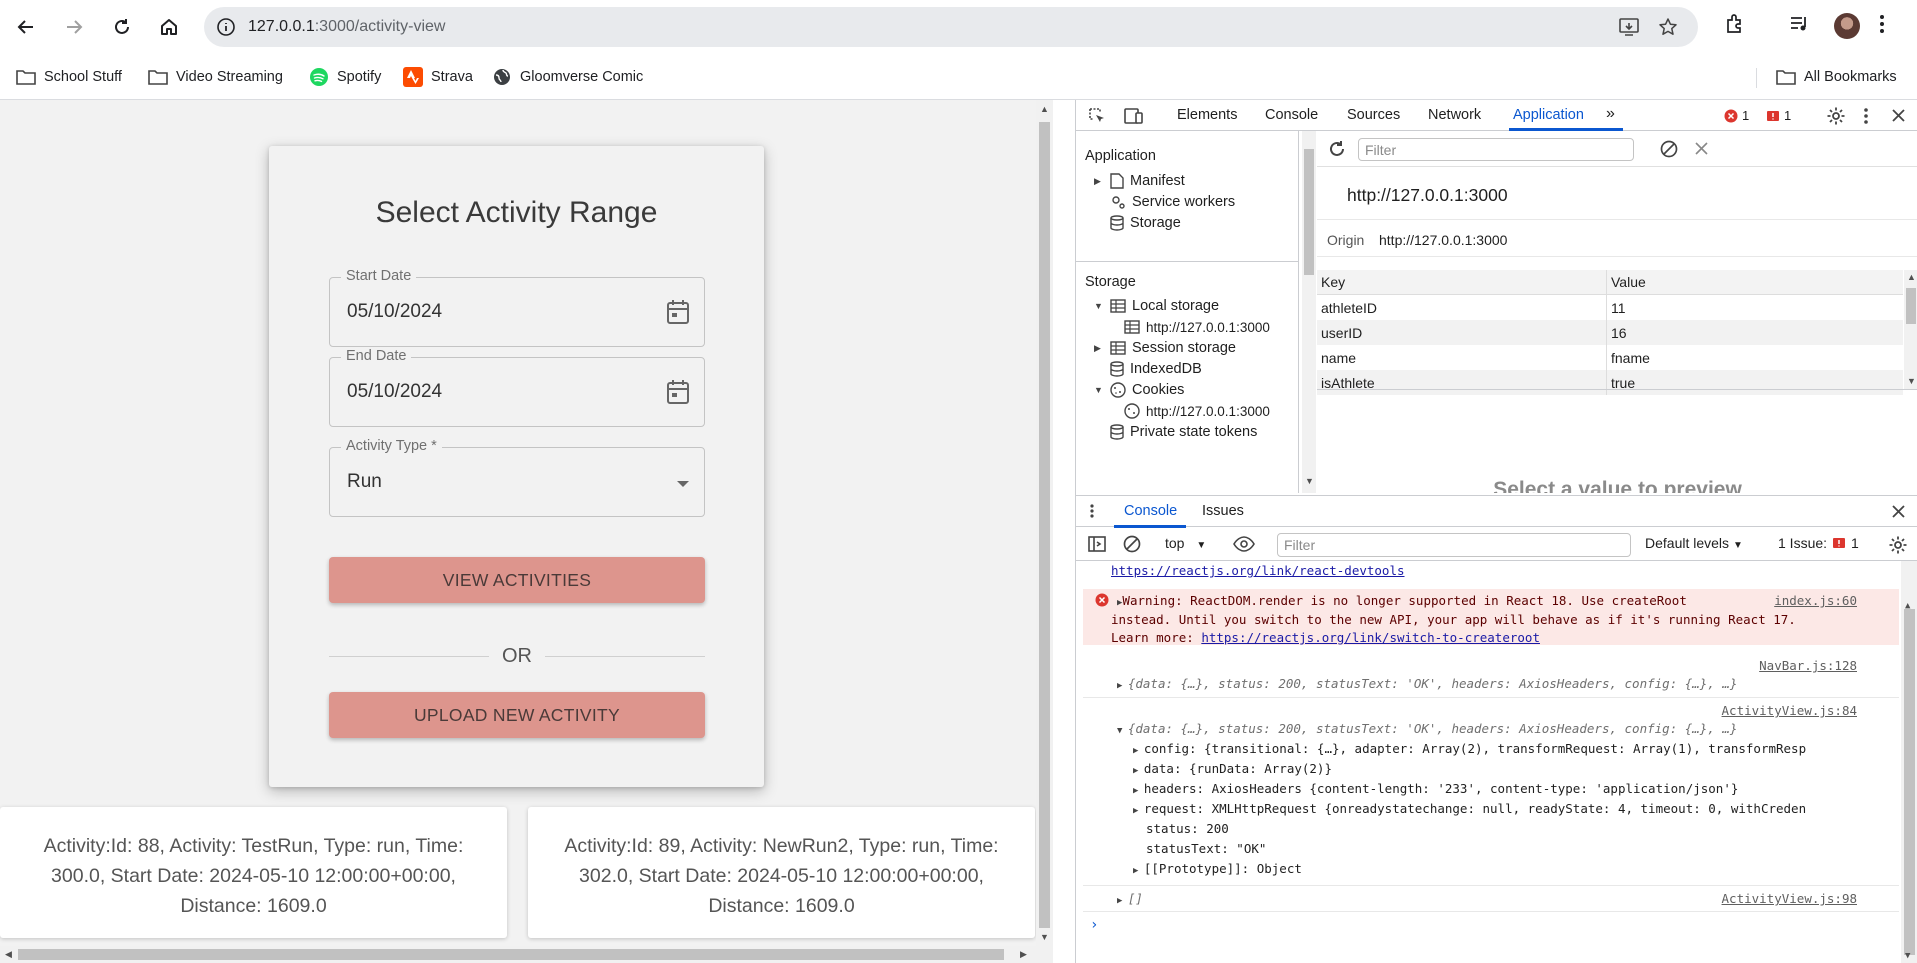 Image resolution: width=1917 pixels, height=963 pixels. I want to click on sidebar-item-local-storage: ▼ Local storage, so click(1156, 306).